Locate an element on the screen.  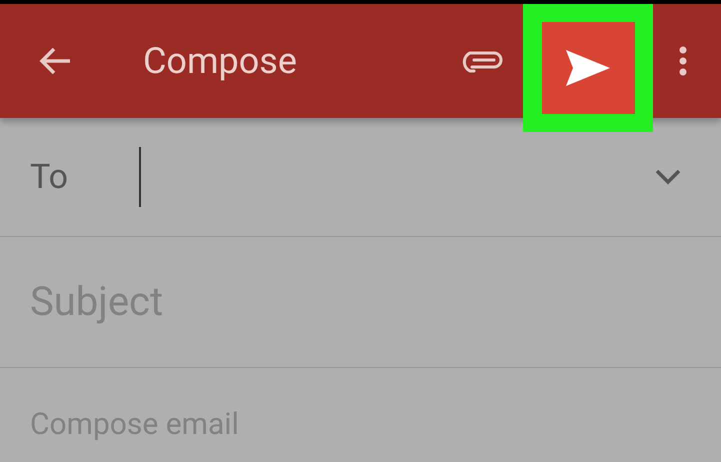
send-button is located at coordinates (588, 68).